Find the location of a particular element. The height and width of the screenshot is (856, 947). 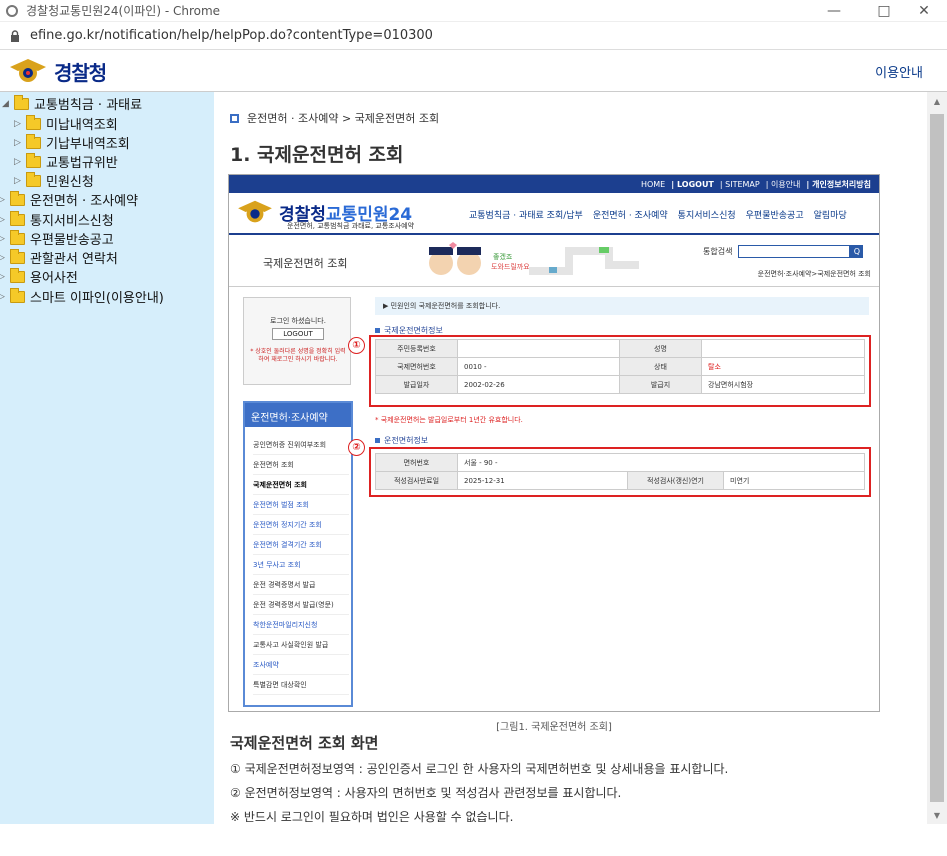

svg-text: 좋겠죠 is located at coordinates (503, 256).